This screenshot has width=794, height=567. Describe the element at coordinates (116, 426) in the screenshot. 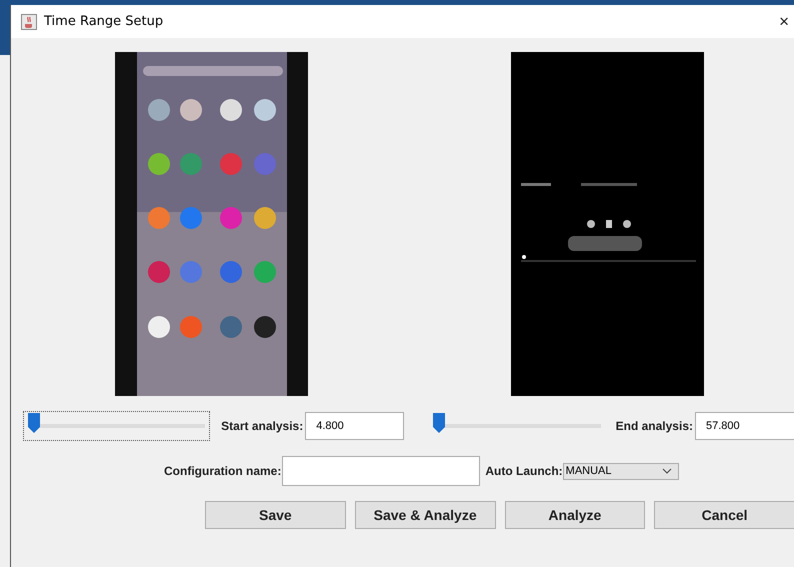

I see `start-slider` at that location.